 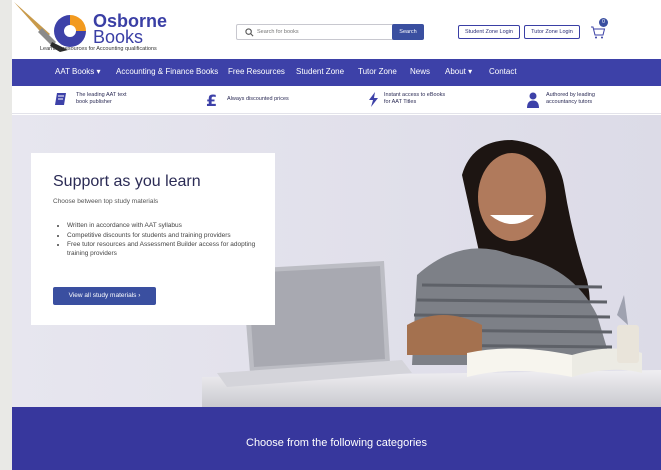 What do you see at coordinates (162, 226) in the screenshot?
I see `hero-bullet: Written in accordance with AAT syllabus` at bounding box center [162, 226].